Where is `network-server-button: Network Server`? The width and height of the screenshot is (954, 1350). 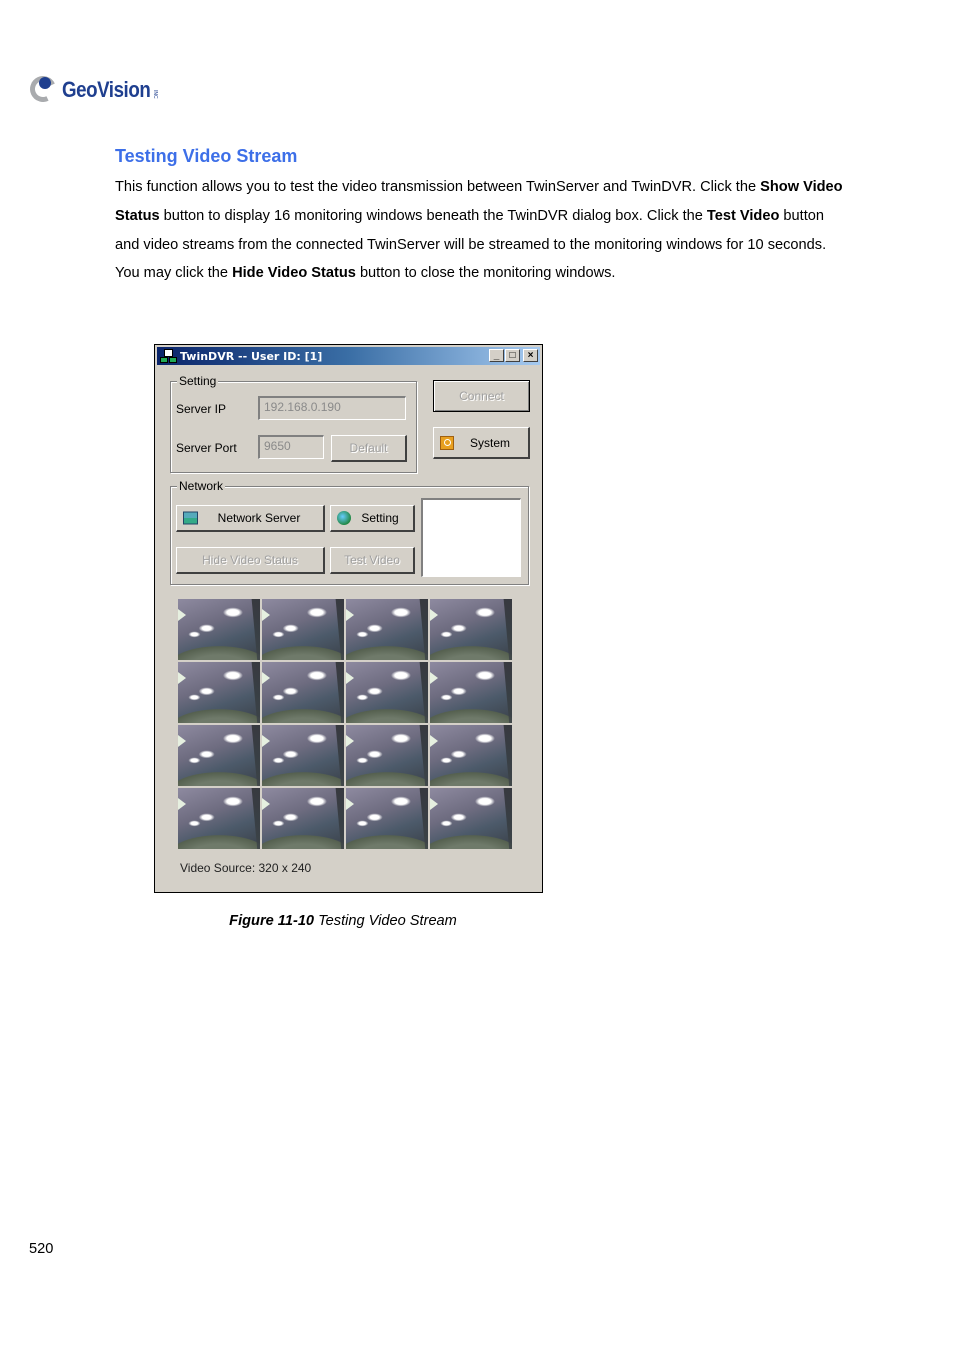 network-server-button: Network Server is located at coordinates (250, 518).